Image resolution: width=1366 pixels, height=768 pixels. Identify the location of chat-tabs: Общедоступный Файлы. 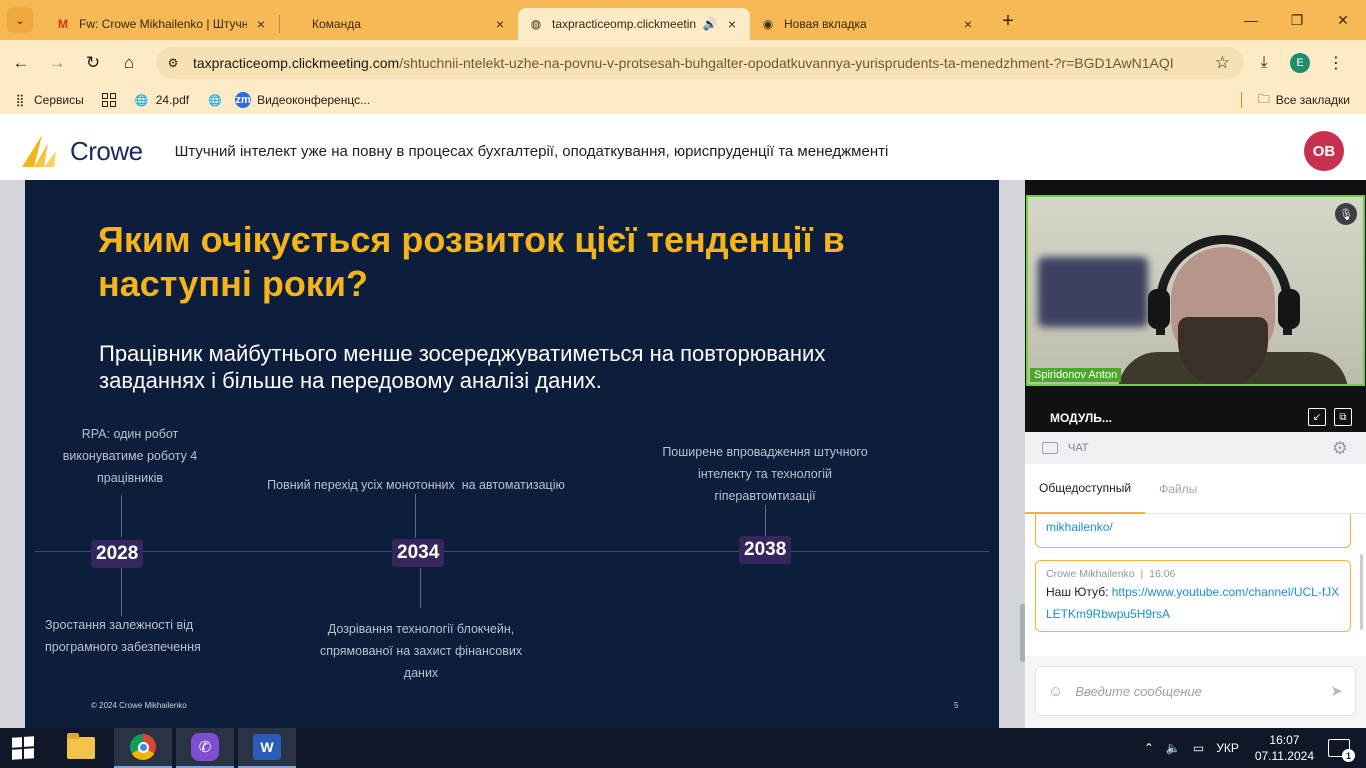
(1195, 489).